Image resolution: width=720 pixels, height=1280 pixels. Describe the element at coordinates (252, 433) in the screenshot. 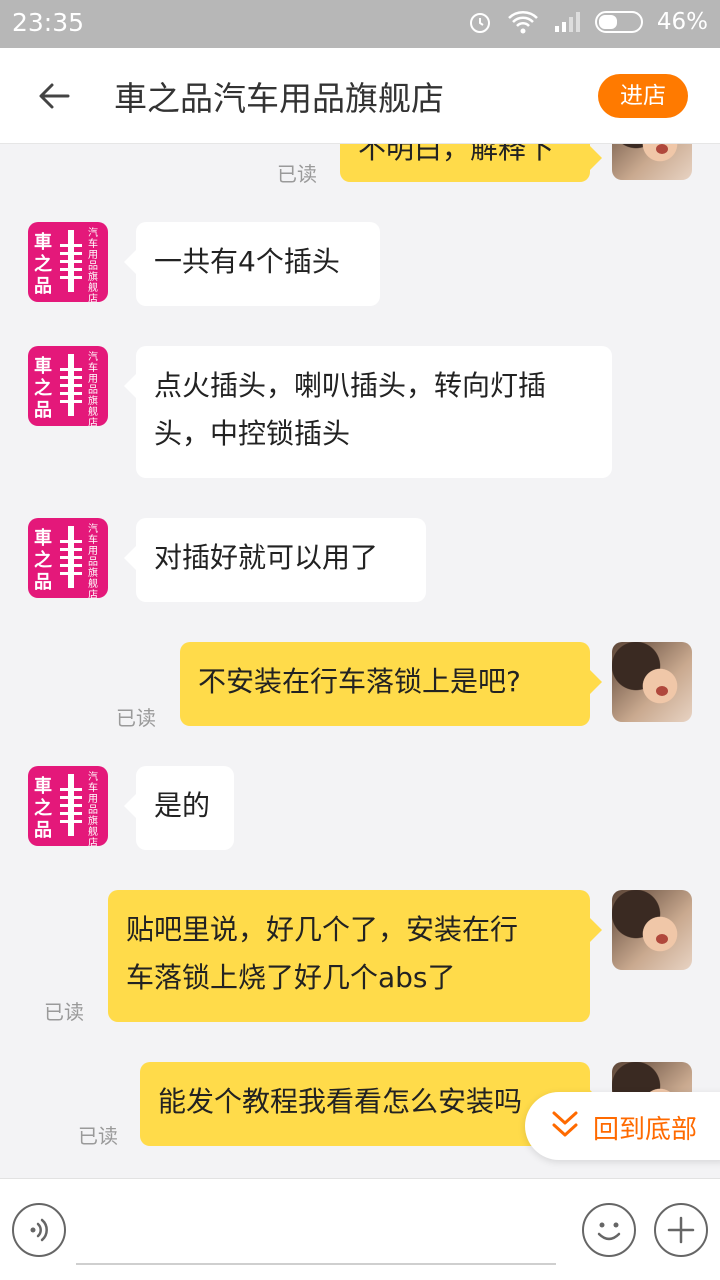

I see `message-text-line: 头，中控锁插头` at that location.